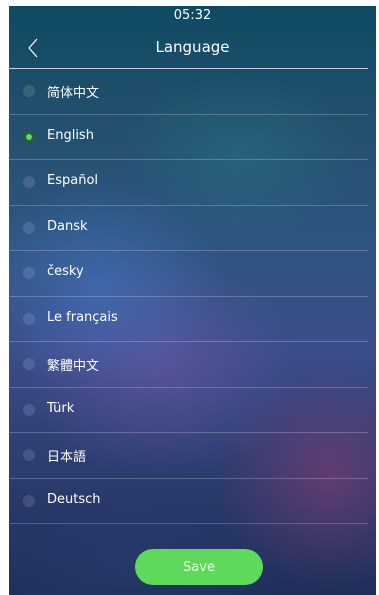 This screenshot has height=595, width=379. Describe the element at coordinates (188, 137) in the screenshot. I see `language-item: English` at that location.